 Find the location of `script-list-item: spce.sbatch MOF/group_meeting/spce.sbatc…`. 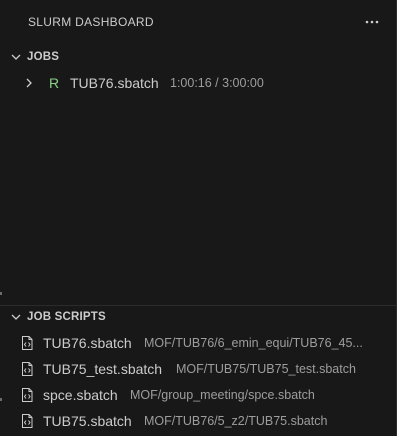

script-list-item: spce.sbatch MOF/group_meeting/spce.sbatc… is located at coordinates (198, 395).